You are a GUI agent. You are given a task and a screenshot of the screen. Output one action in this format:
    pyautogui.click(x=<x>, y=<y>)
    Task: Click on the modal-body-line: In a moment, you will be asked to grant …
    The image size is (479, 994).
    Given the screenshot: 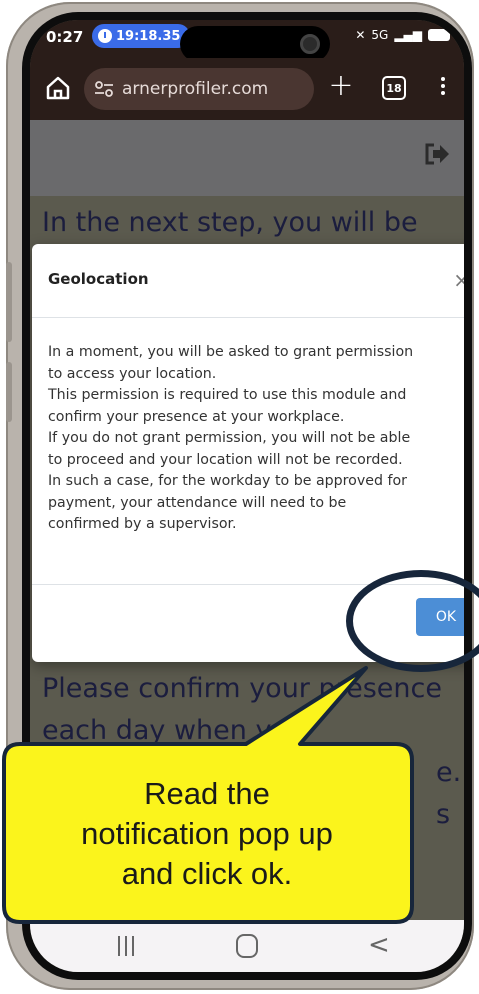 What is the action you would take?
    pyautogui.click(x=231, y=352)
    